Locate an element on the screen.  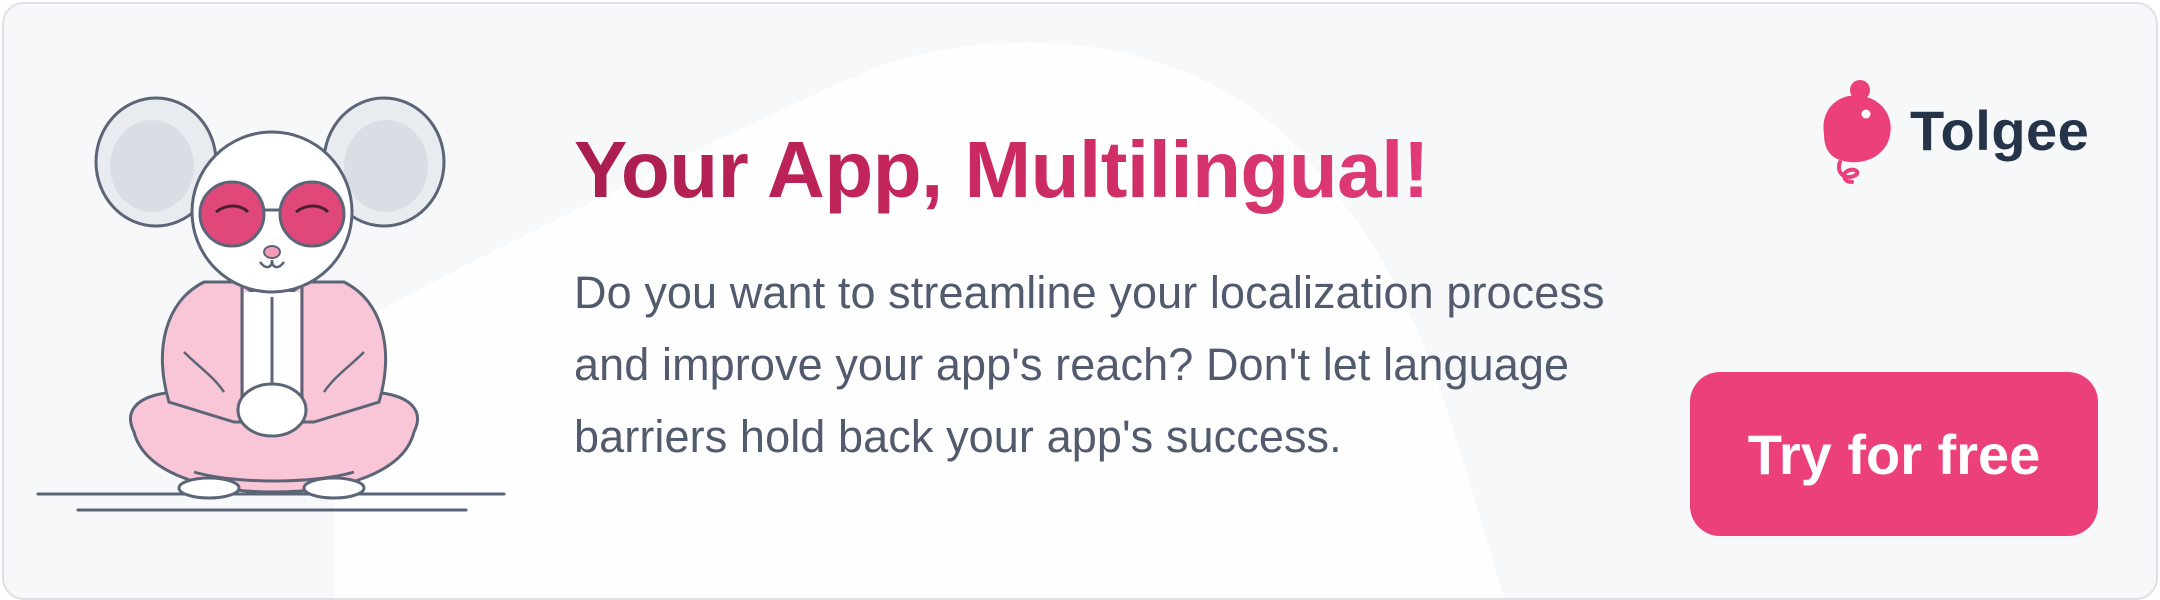
tolgee-logo: Tolgee is located at coordinates (1951, 131).